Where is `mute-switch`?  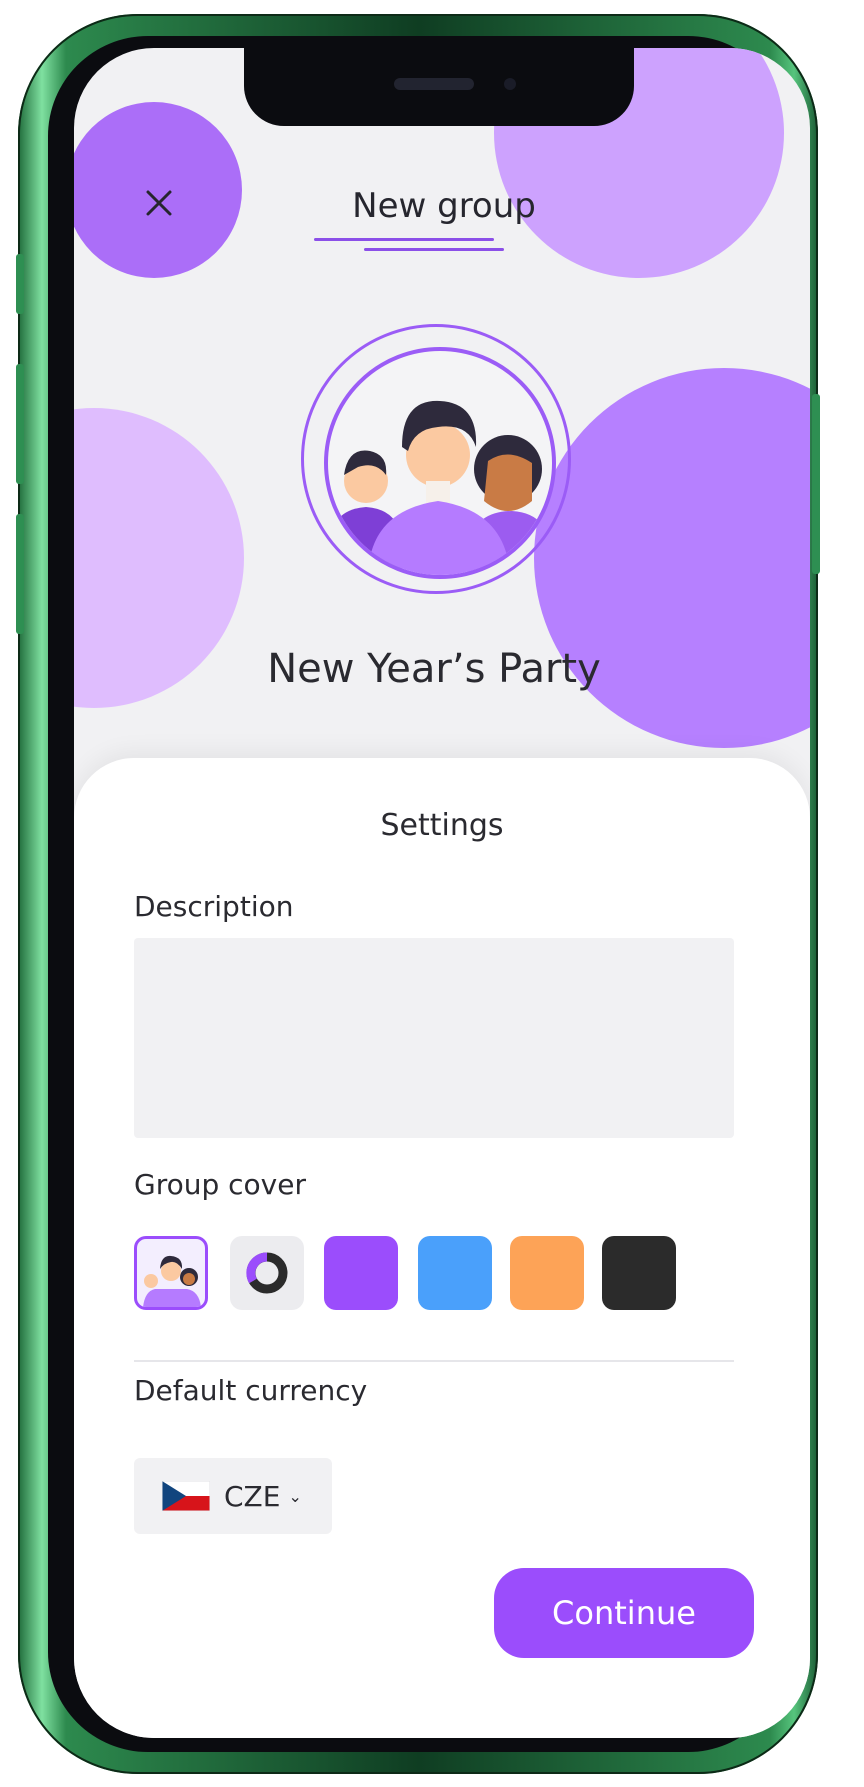 mute-switch is located at coordinates (20, 284).